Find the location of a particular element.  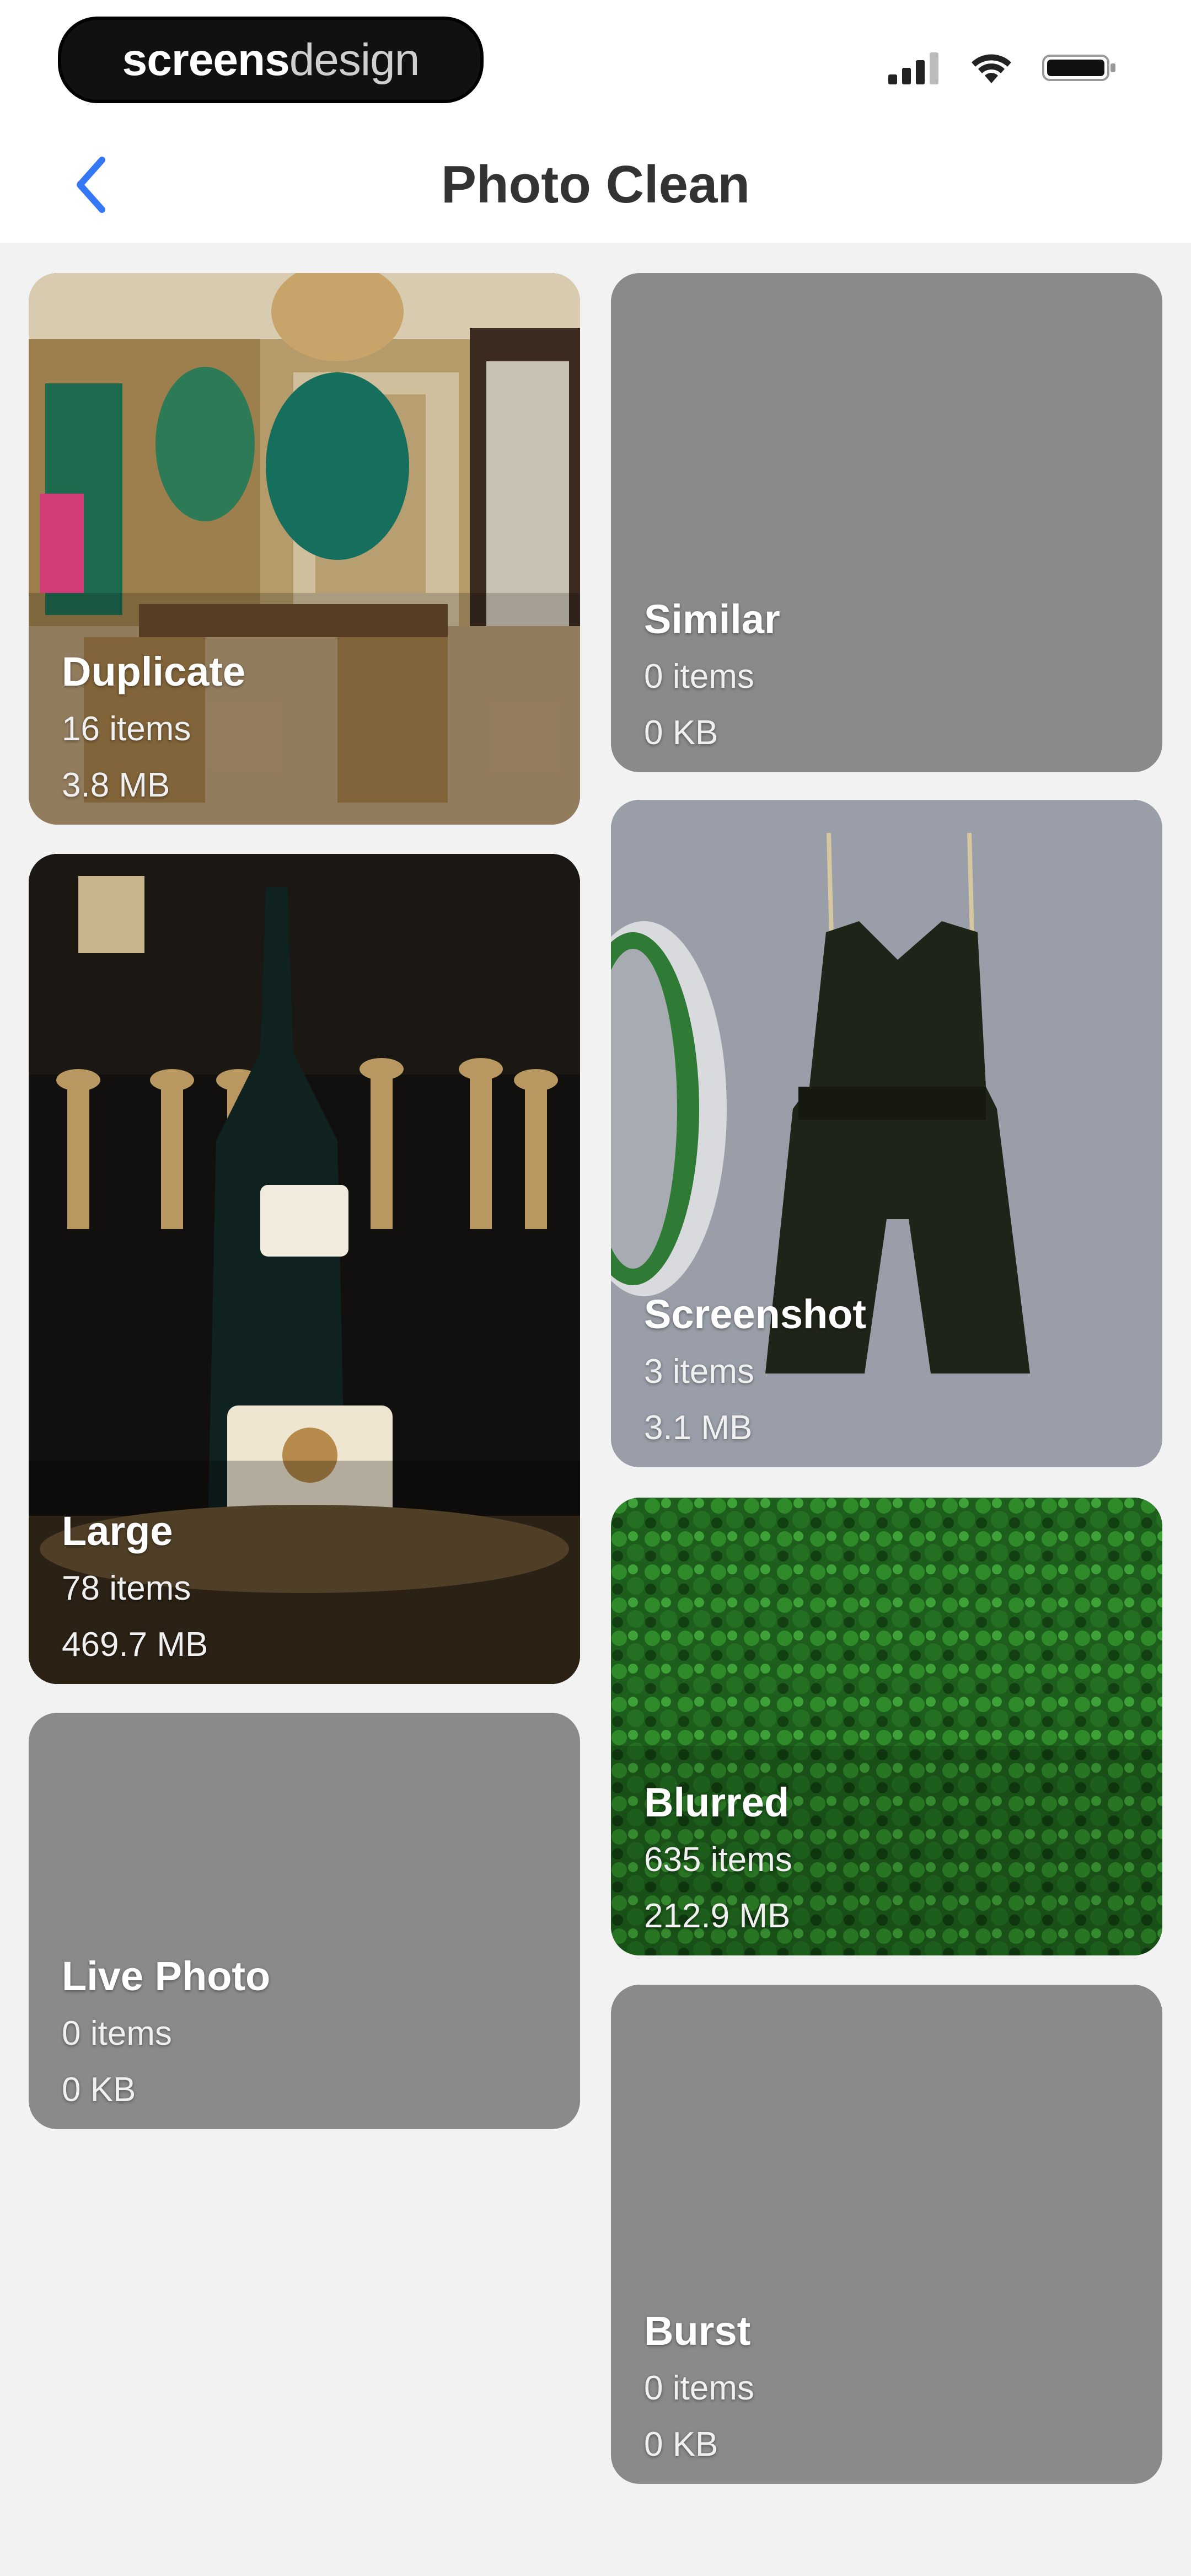

card-title: Similar is located at coordinates (712, 619).